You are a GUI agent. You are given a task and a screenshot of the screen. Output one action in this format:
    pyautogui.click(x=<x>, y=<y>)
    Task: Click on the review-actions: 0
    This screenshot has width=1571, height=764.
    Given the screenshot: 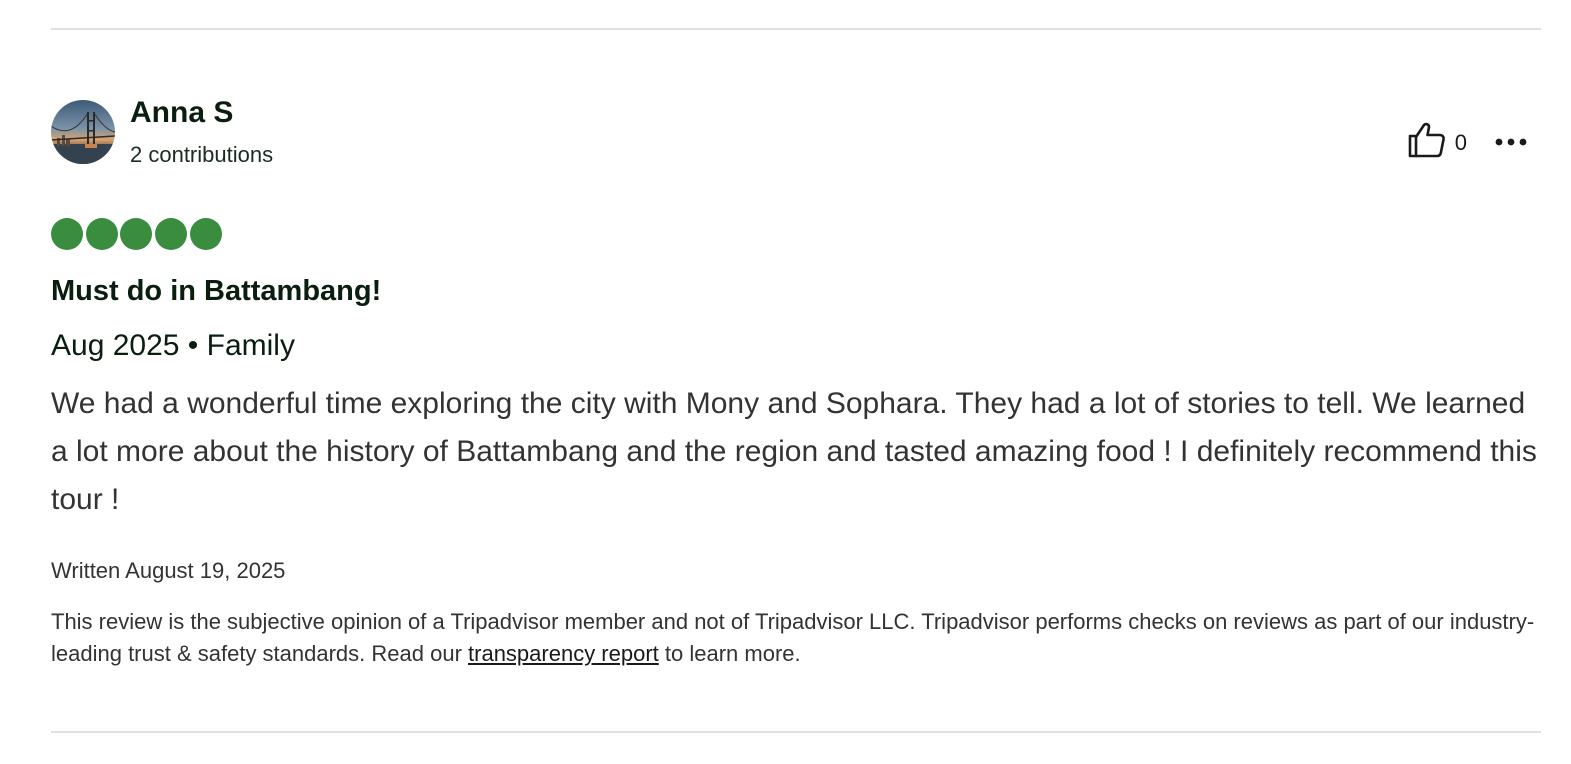 What is the action you would take?
    pyautogui.click(x=1467, y=142)
    